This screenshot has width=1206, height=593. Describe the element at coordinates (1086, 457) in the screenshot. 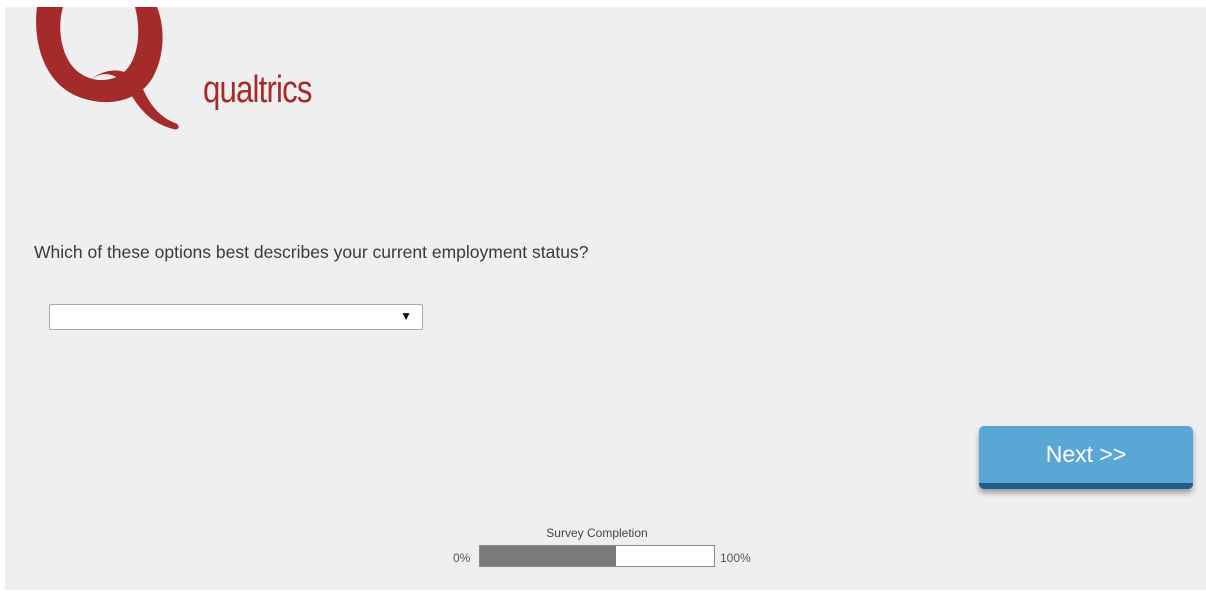

I see `next-button: Next >>` at that location.